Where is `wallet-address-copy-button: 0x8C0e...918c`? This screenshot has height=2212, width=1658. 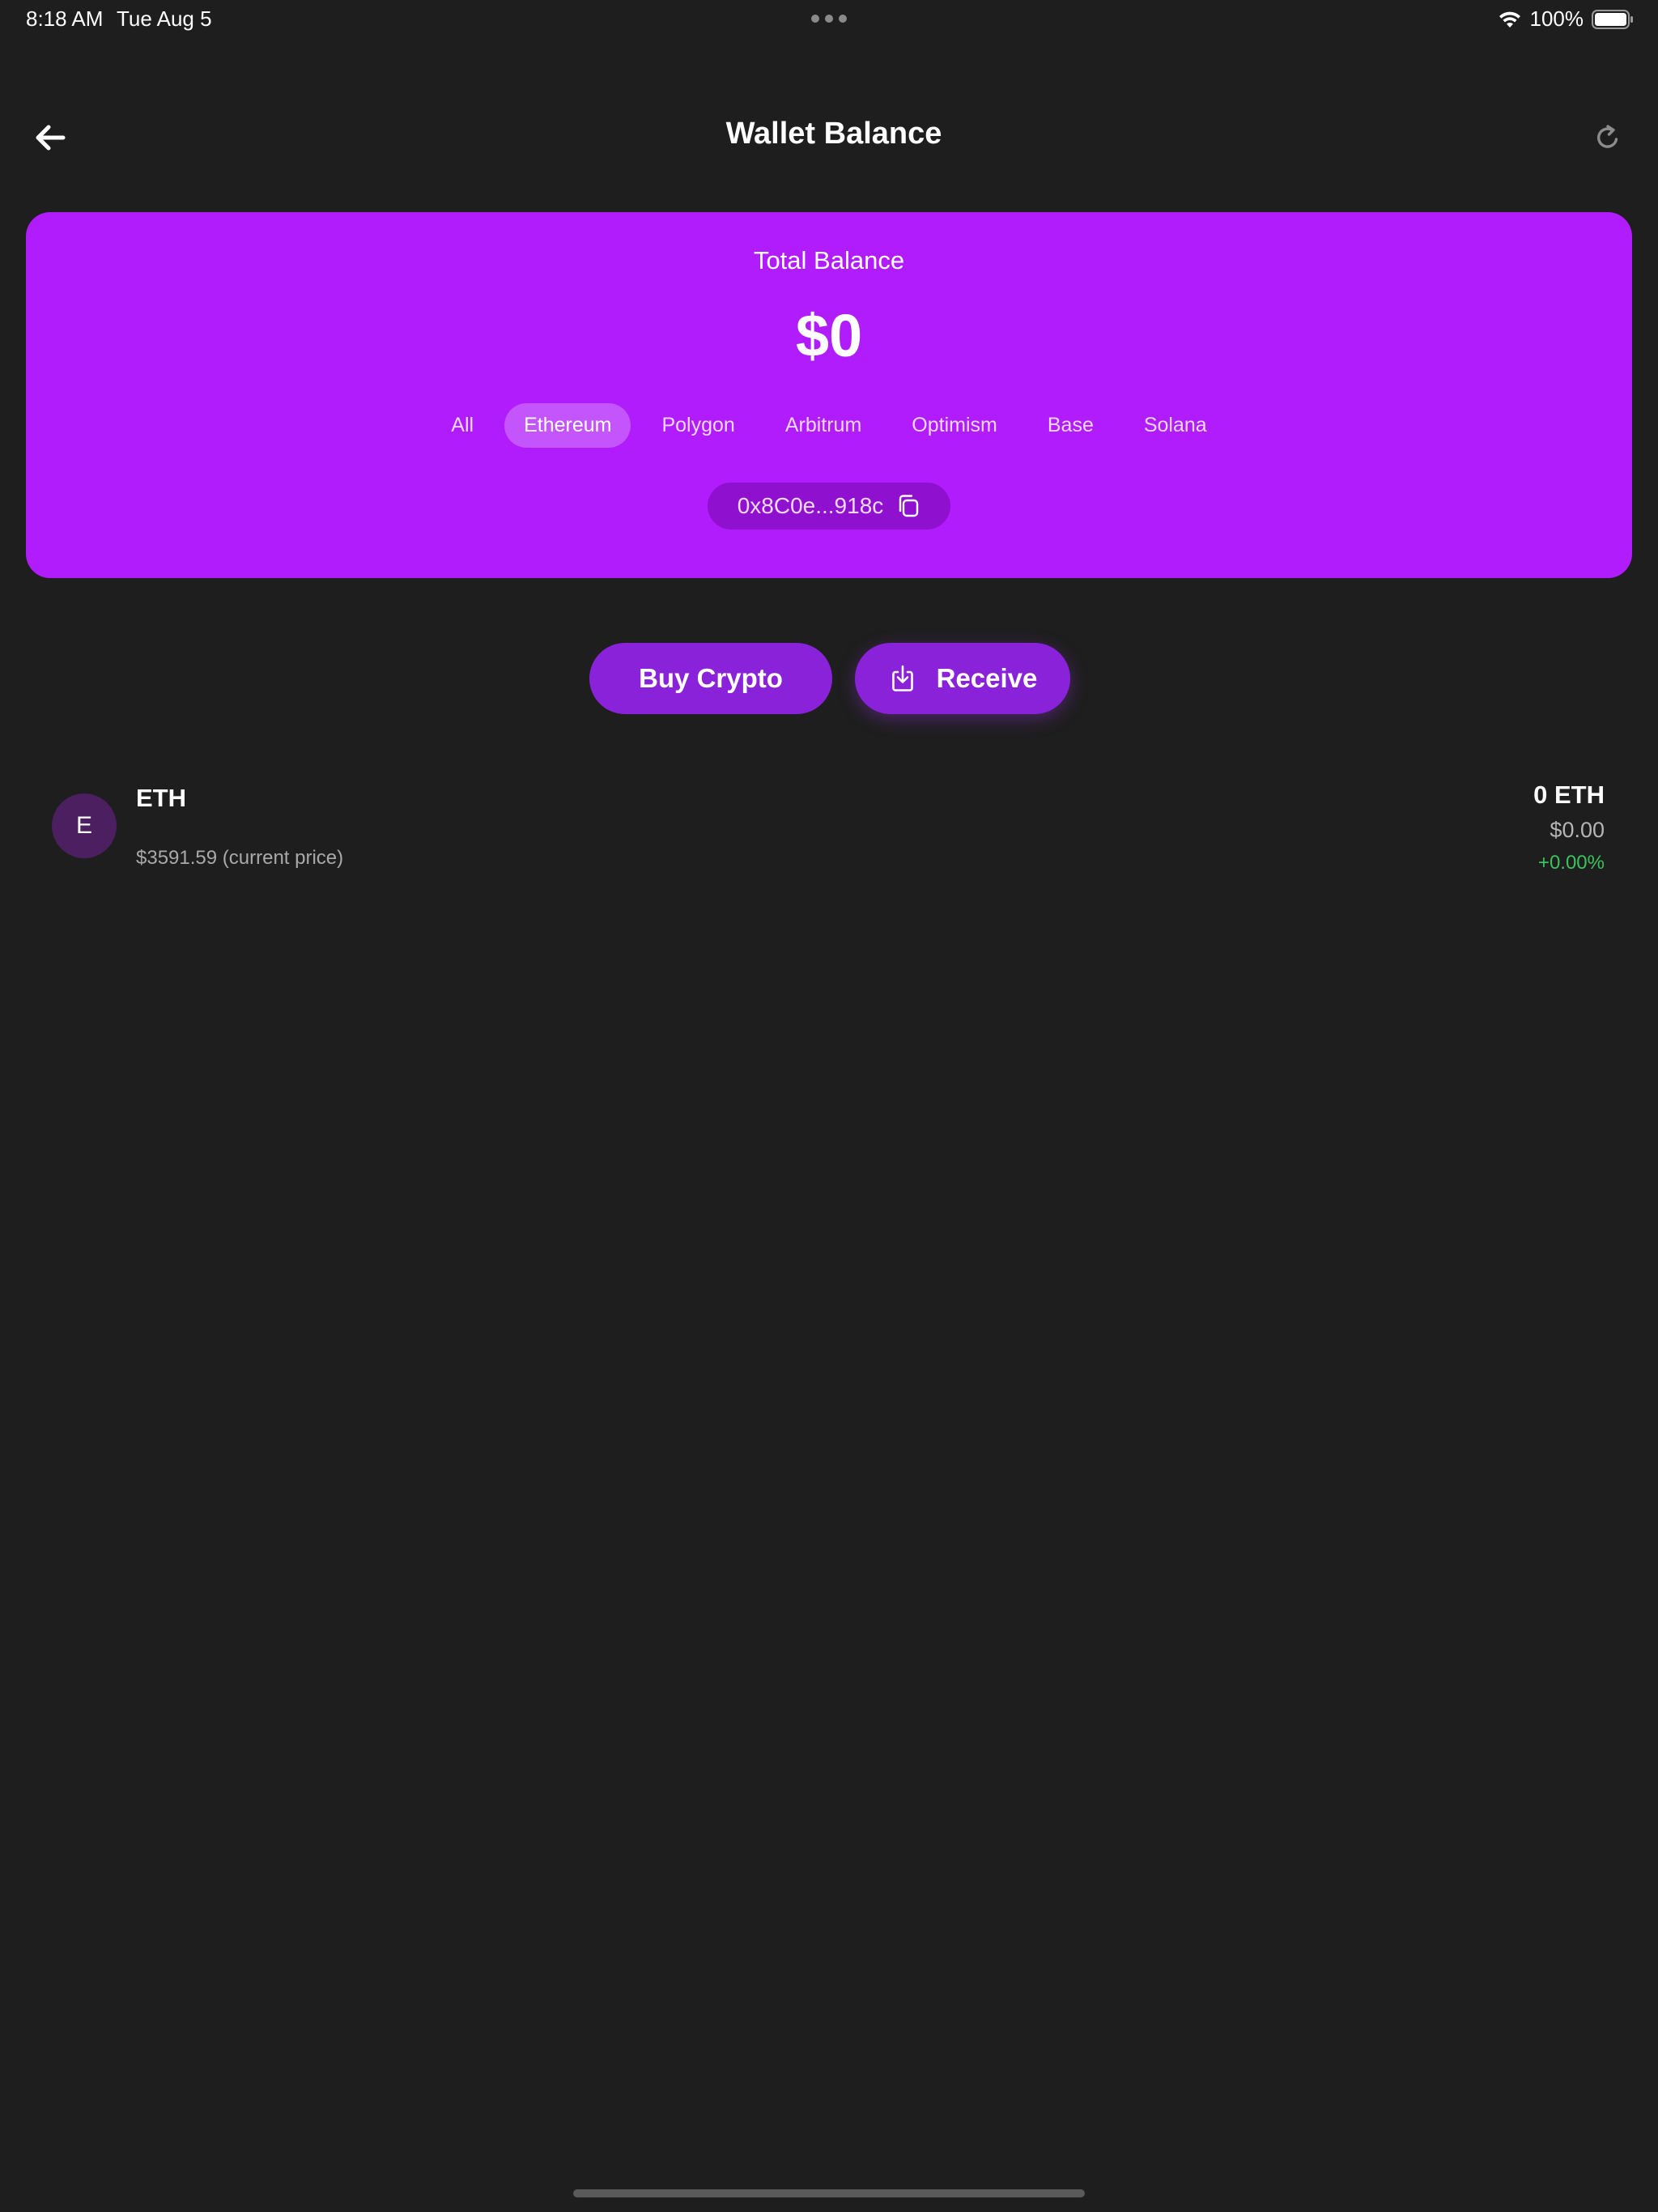 wallet-address-copy-button: 0x8C0e...918c is located at coordinates (829, 506).